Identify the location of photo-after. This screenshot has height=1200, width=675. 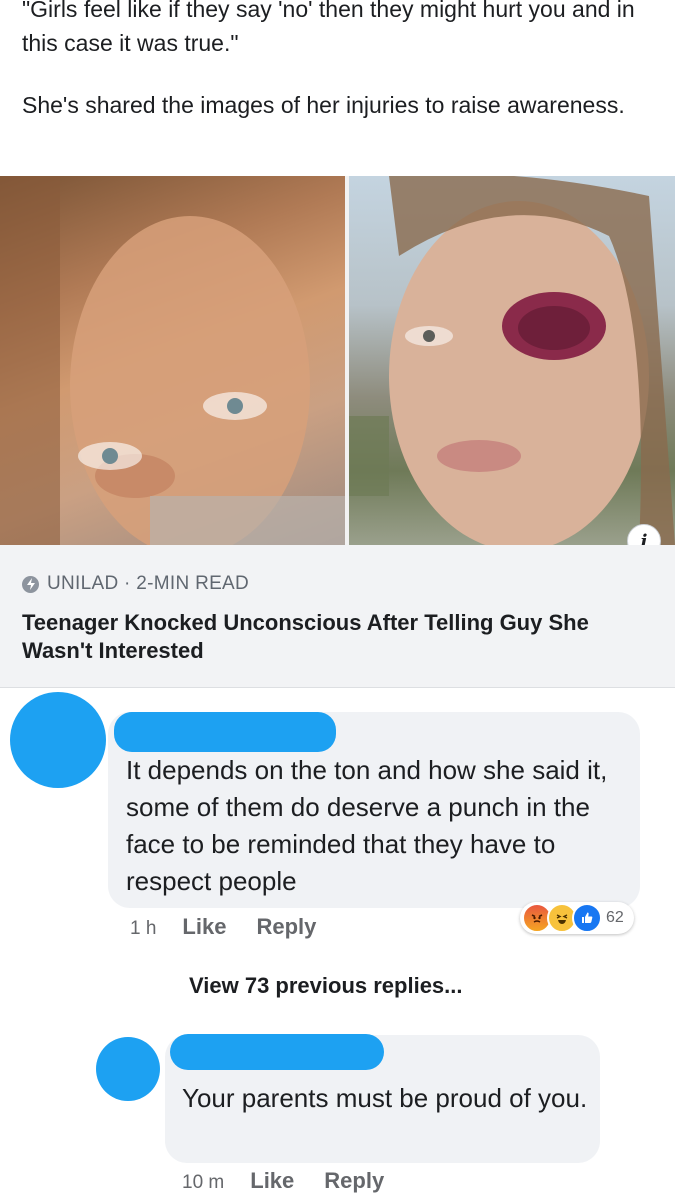
(512, 360).